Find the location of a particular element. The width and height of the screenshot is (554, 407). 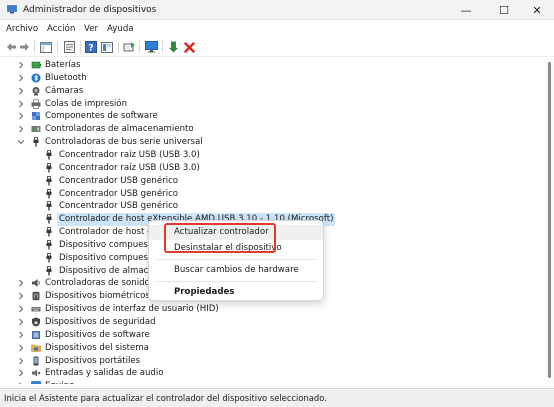

tree-item-label: Controlador de host eXt is located at coordinates (110, 232).